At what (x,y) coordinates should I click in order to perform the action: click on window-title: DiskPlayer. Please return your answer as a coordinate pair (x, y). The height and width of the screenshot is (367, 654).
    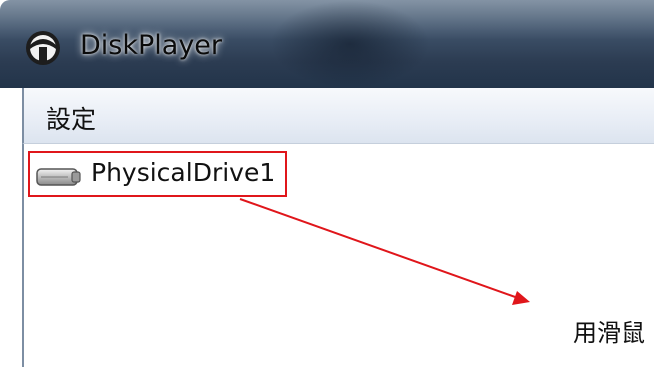
    Looking at the image, I should click on (151, 45).